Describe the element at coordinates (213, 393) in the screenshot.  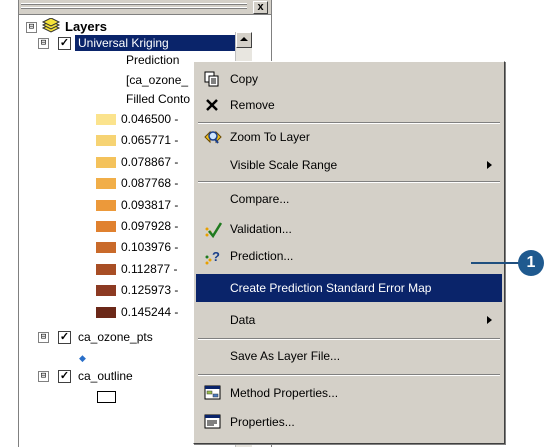
I see `method-properties-icon` at that location.